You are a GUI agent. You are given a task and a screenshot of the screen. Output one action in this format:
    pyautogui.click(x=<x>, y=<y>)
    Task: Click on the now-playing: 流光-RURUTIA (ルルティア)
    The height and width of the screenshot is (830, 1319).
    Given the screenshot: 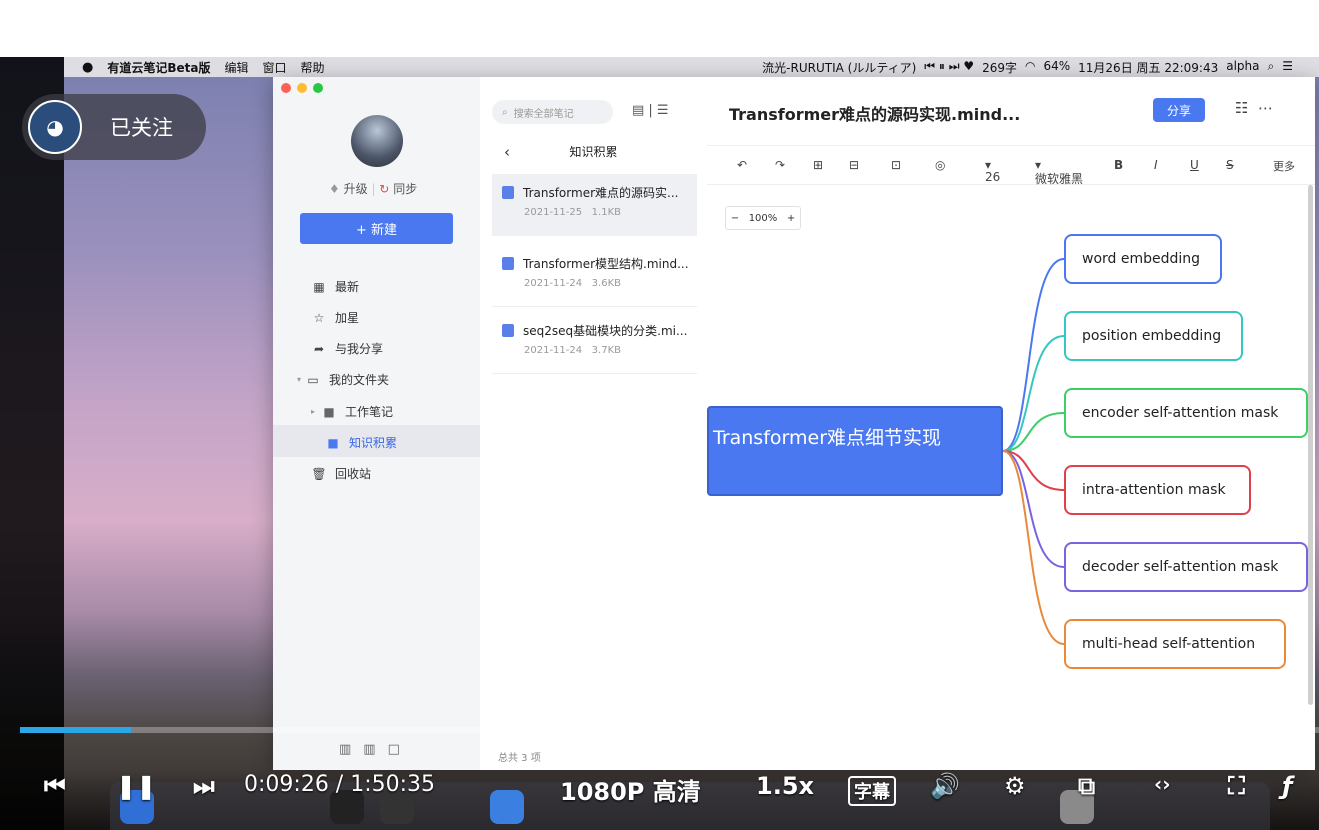 What is the action you would take?
    pyautogui.click(x=839, y=67)
    